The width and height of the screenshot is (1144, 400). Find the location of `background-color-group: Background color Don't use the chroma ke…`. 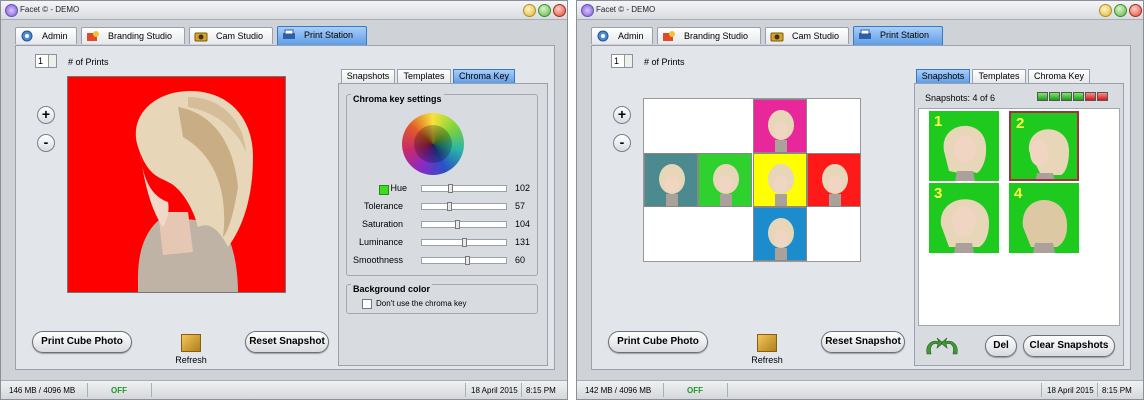

background-color-group: Background color Don't use the chroma ke… is located at coordinates (442, 299).